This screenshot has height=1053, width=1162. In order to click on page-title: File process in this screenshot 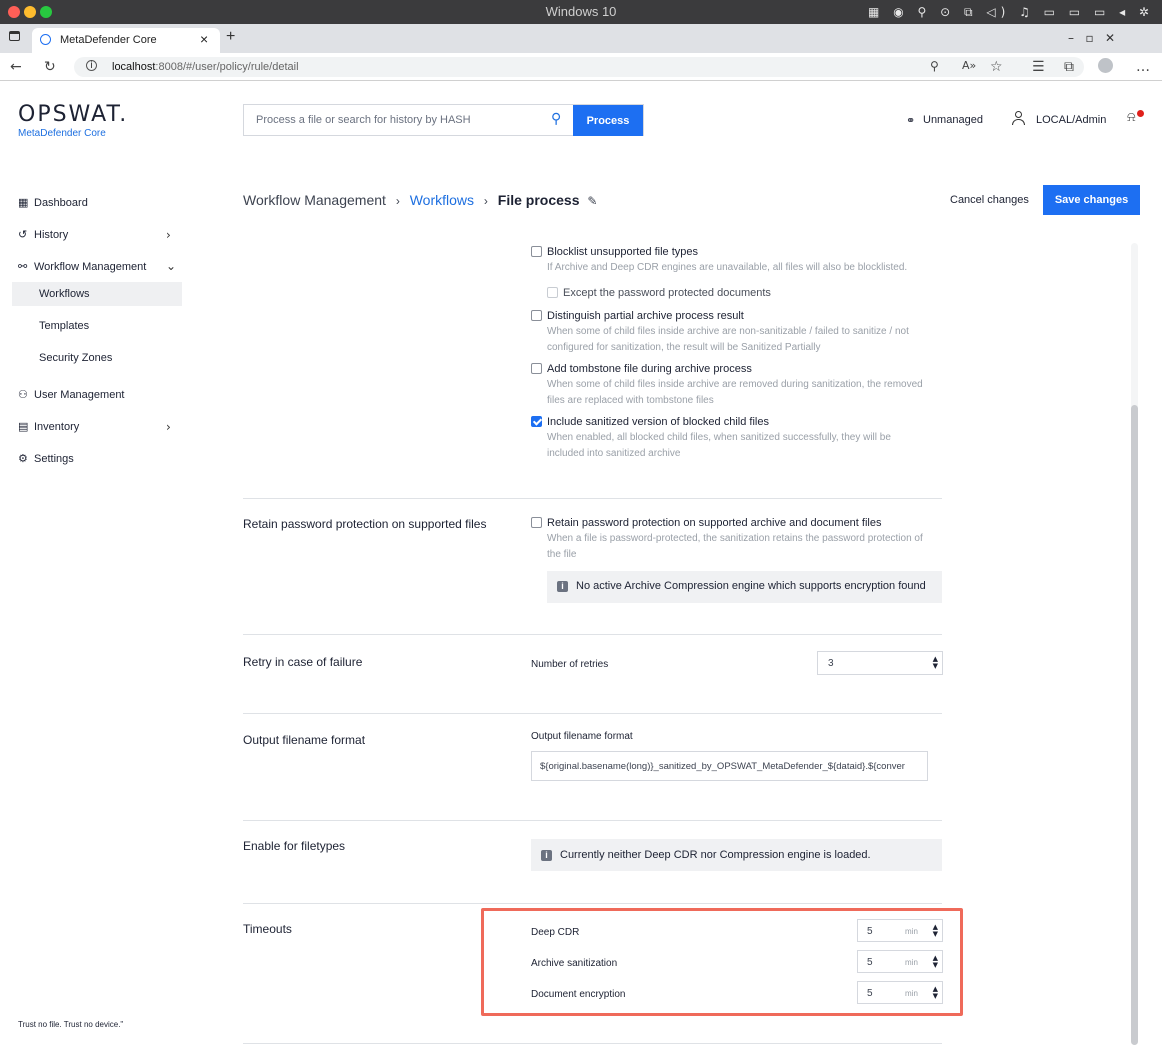, I will do `click(538, 200)`.